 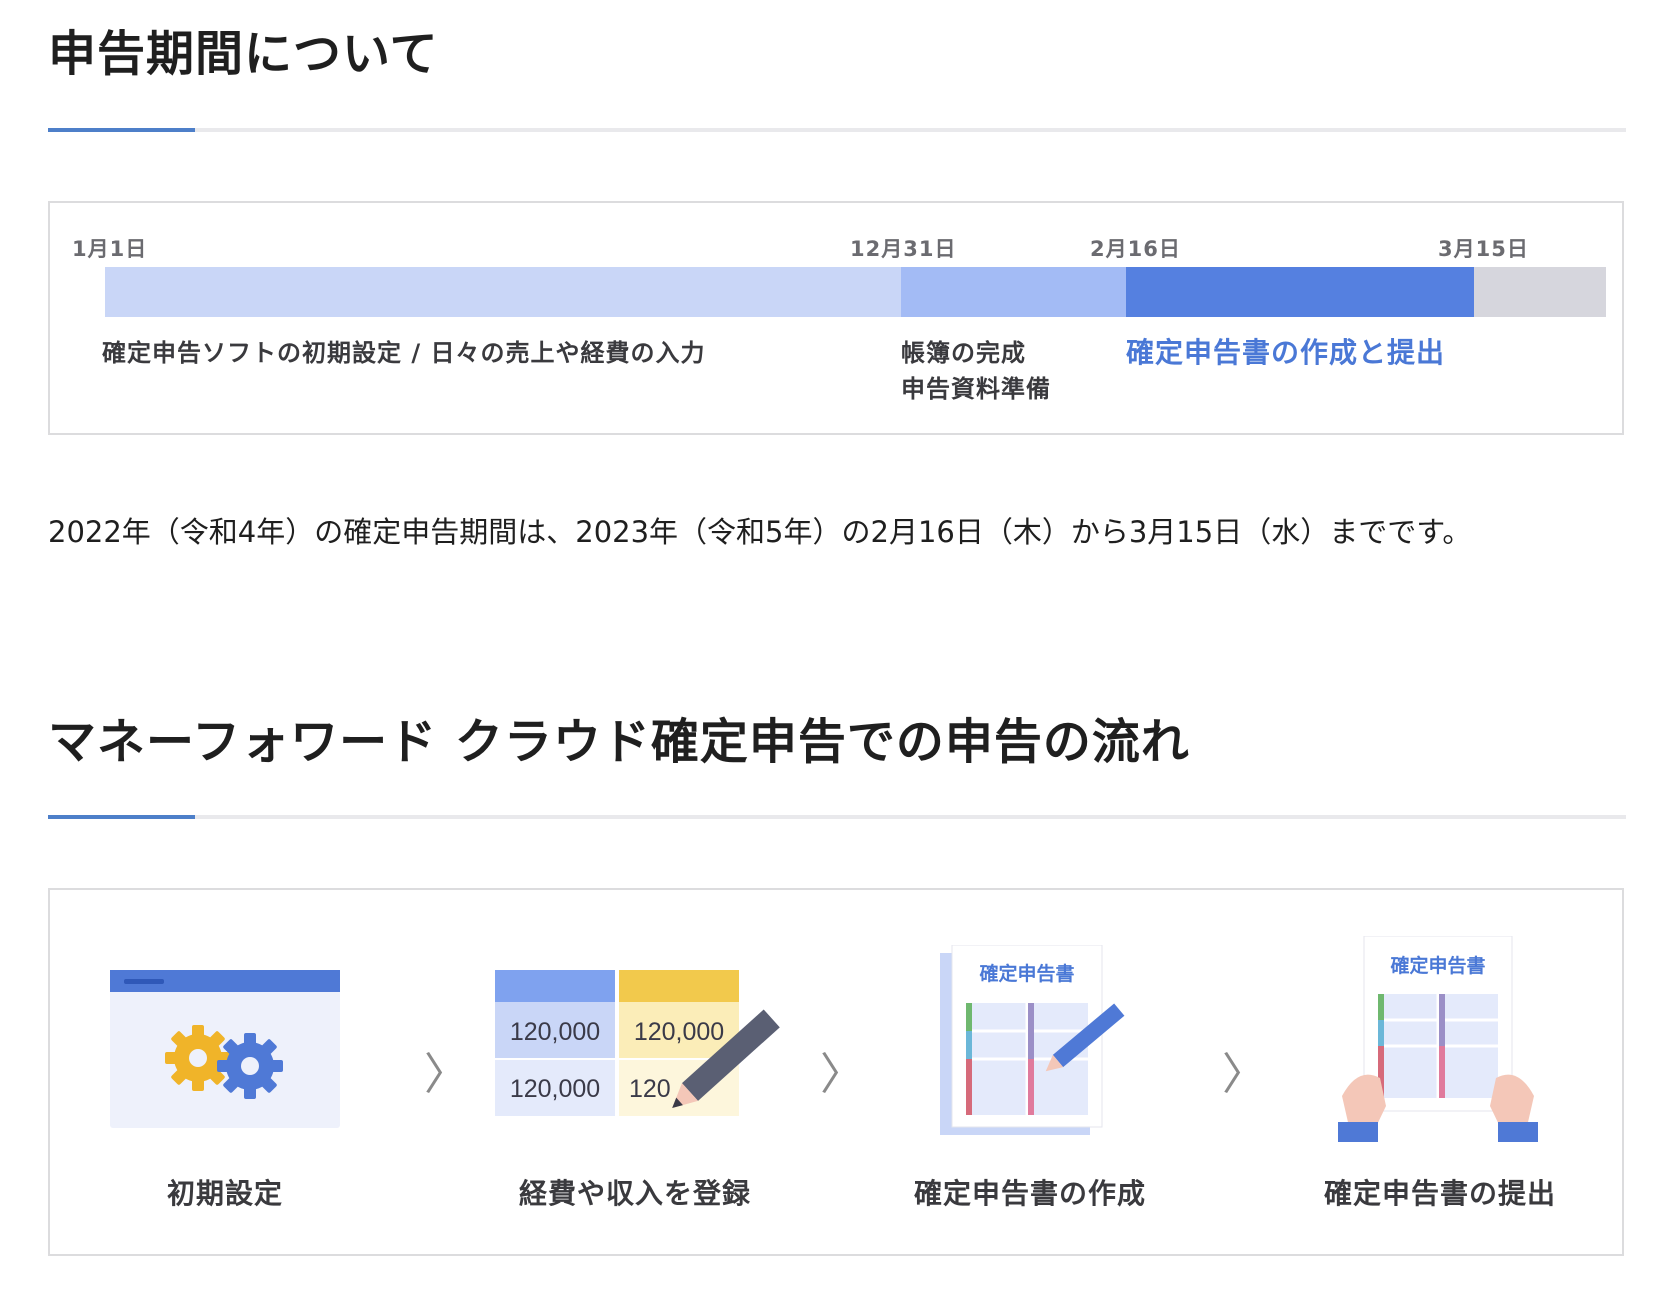 What do you see at coordinates (1483, 249) in the screenshot?
I see `timeline-date-filing-end: 3月15日` at bounding box center [1483, 249].